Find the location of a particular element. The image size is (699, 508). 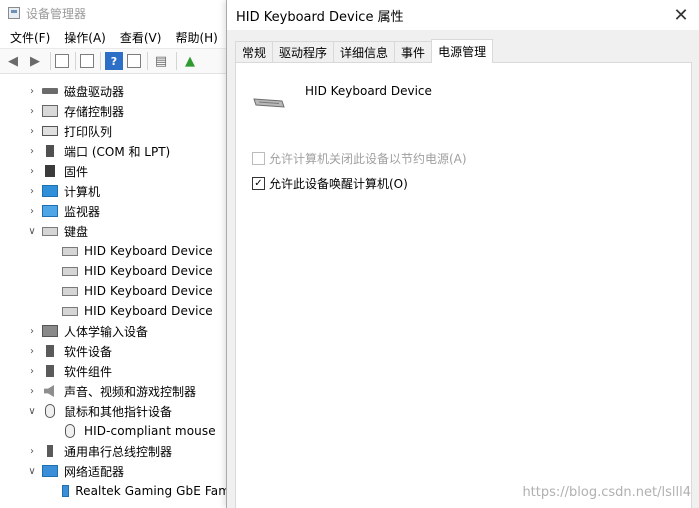

tree-category-item: › 磁盘驱动器 is located at coordinates (114, 91).